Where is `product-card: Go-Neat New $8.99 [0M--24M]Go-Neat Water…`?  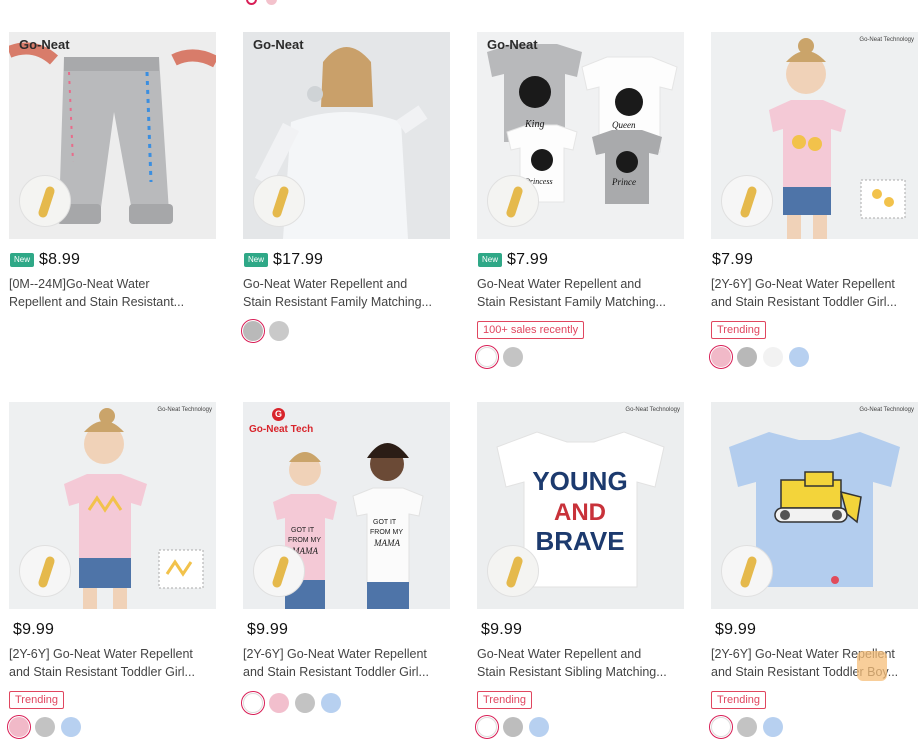
product-card: Go-Neat New $8.99 [0M--24M]Go-Neat Water… is located at coordinates (112, 171).